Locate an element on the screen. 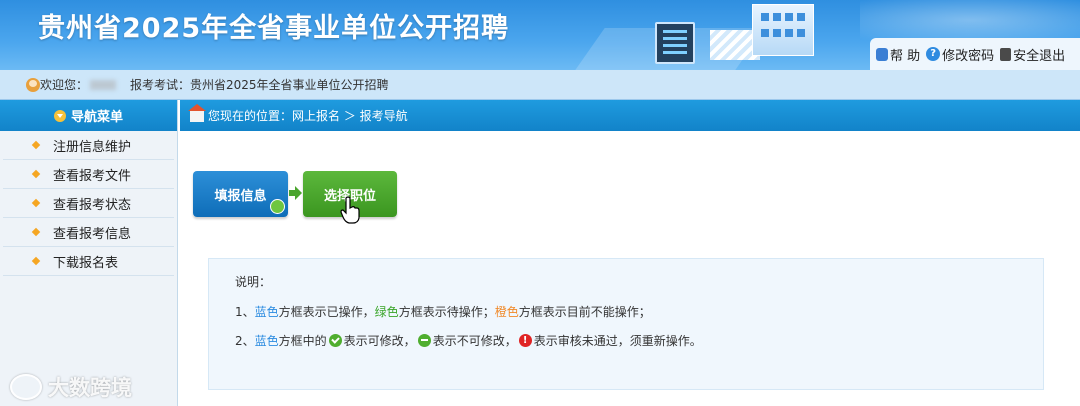 The image size is (1080, 406). user-info-bar: 欢迎您： 报考考试：贵州省2025年全省事业单位公开招聘 is located at coordinates (540, 85).